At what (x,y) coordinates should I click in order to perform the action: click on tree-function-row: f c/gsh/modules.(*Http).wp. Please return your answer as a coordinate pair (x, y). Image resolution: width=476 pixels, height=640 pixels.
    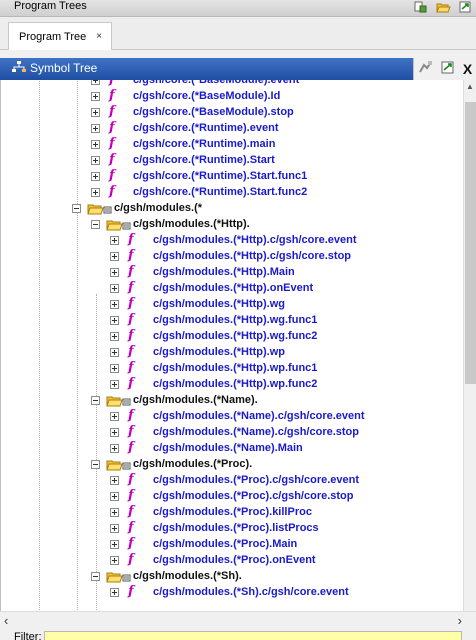
    Looking at the image, I should click on (232, 352).